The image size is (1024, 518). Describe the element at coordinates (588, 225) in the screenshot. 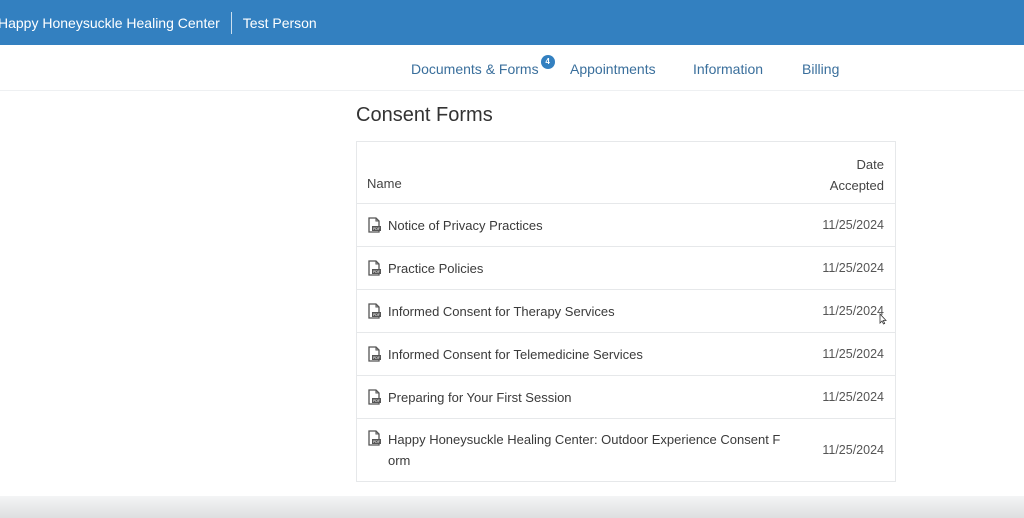

I see `form-name: Notice of Privacy Practices` at that location.